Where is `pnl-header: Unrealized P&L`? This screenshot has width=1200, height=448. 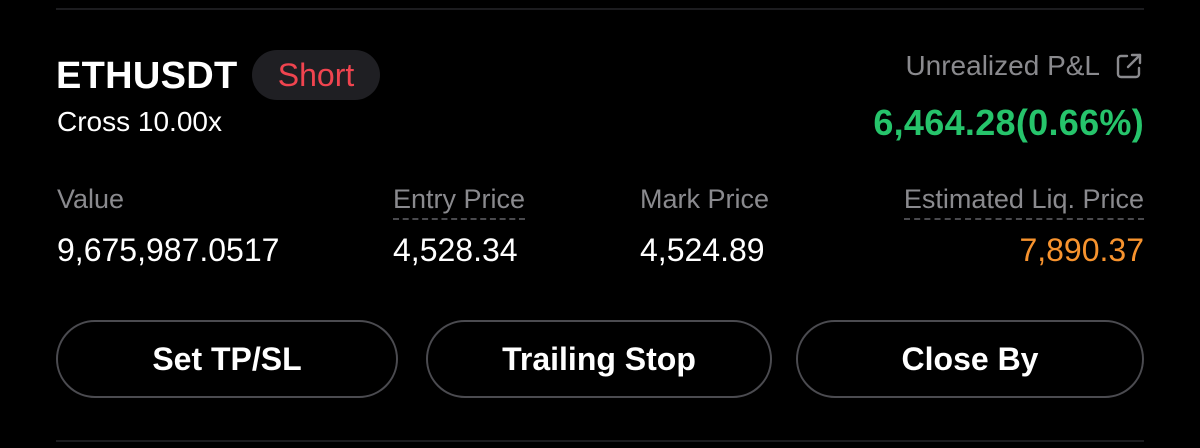 pnl-header: Unrealized P&L is located at coordinates (1024, 66).